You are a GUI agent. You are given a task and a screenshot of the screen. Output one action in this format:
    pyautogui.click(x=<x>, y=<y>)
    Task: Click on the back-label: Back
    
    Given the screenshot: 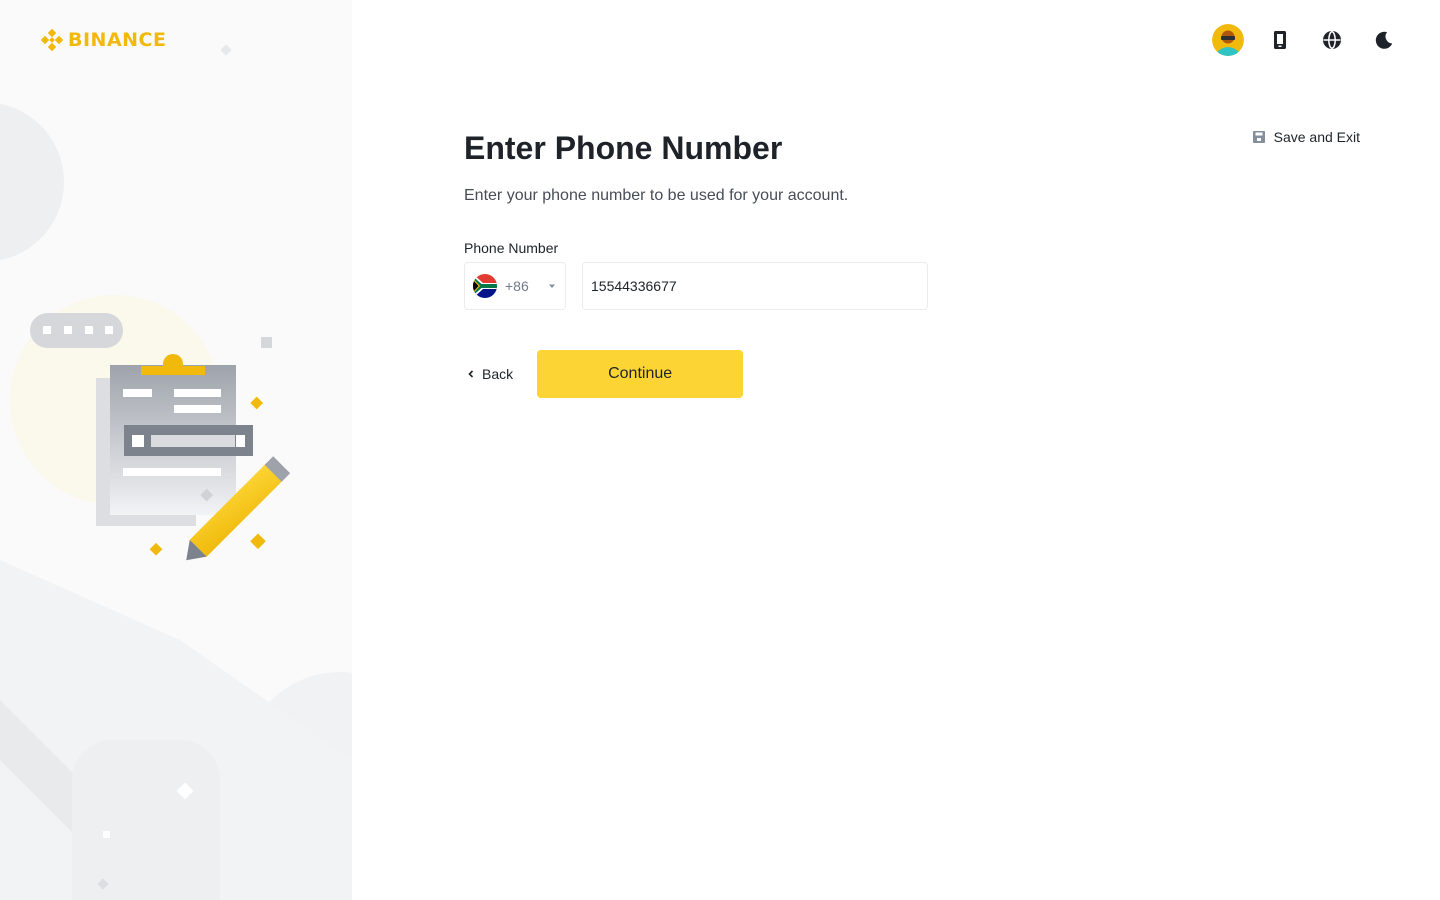 What is the action you would take?
    pyautogui.click(x=498, y=374)
    